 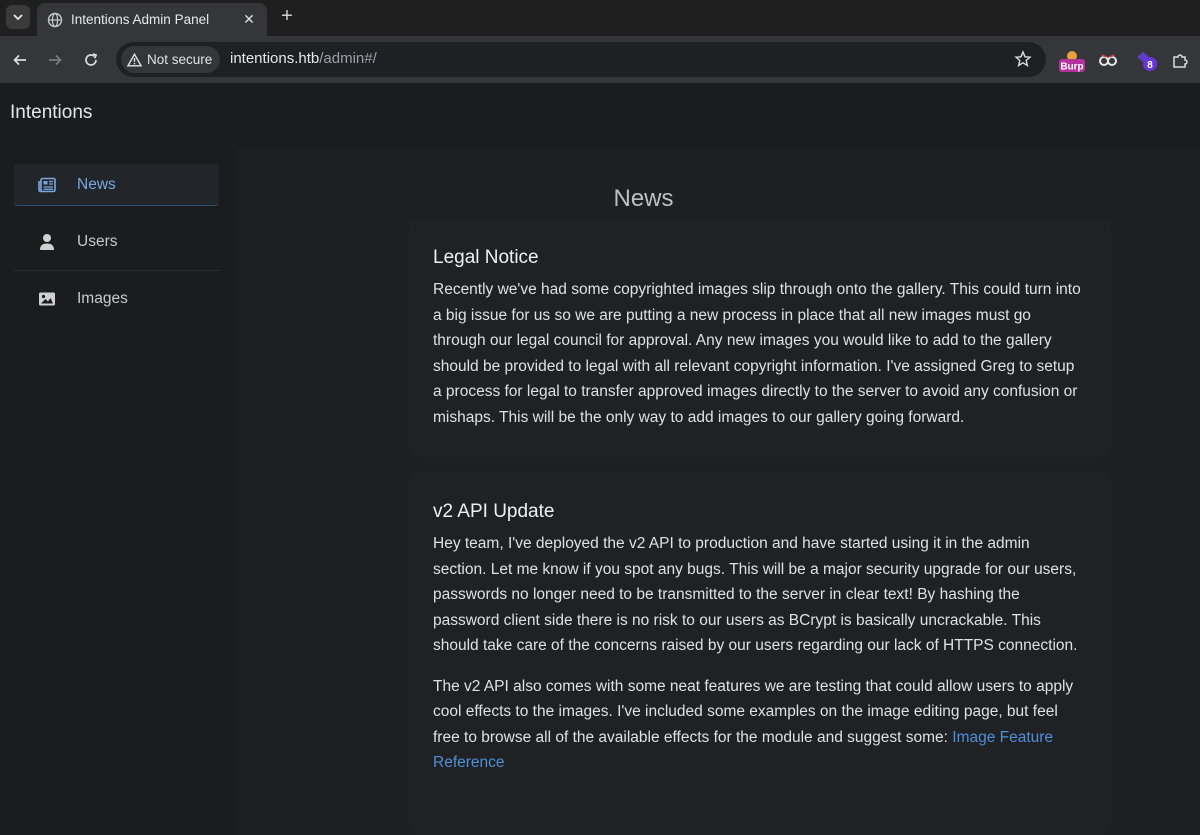 I want to click on wappalyzer-badge: 8, so click(x=1150, y=65).